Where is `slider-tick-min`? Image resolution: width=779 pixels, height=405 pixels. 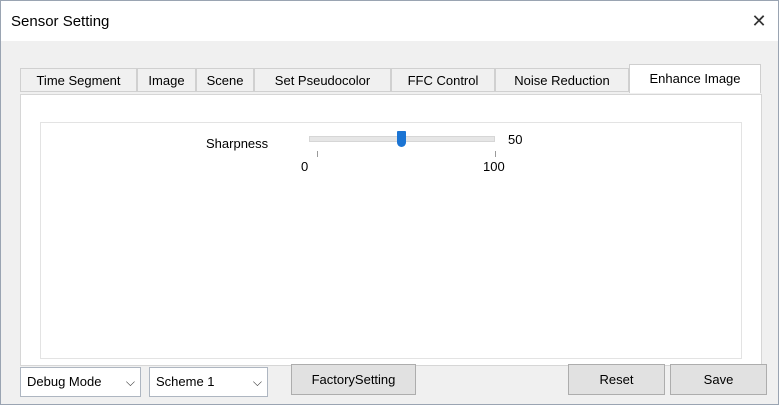
slider-tick-min is located at coordinates (317, 154).